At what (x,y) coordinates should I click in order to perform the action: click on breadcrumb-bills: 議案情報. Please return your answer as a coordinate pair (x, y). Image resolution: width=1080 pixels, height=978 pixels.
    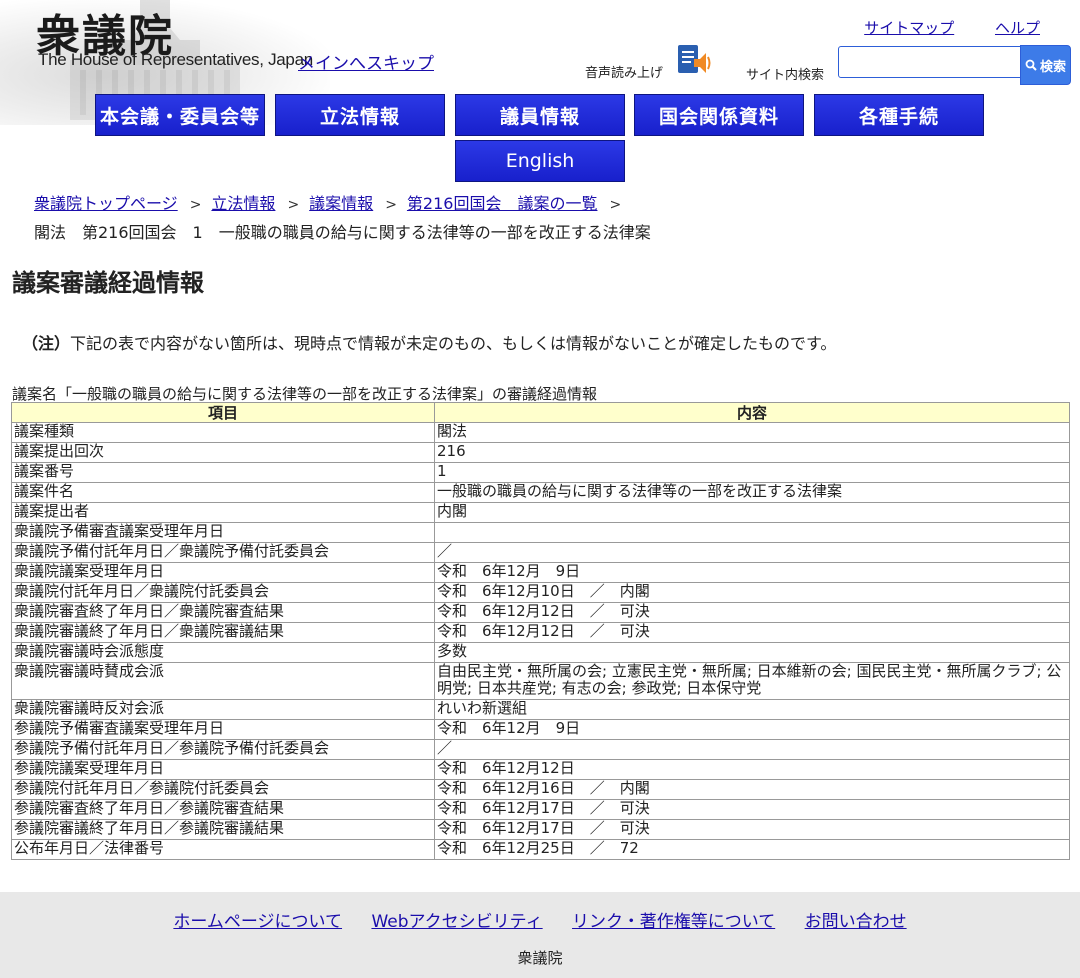
    Looking at the image, I should click on (341, 203).